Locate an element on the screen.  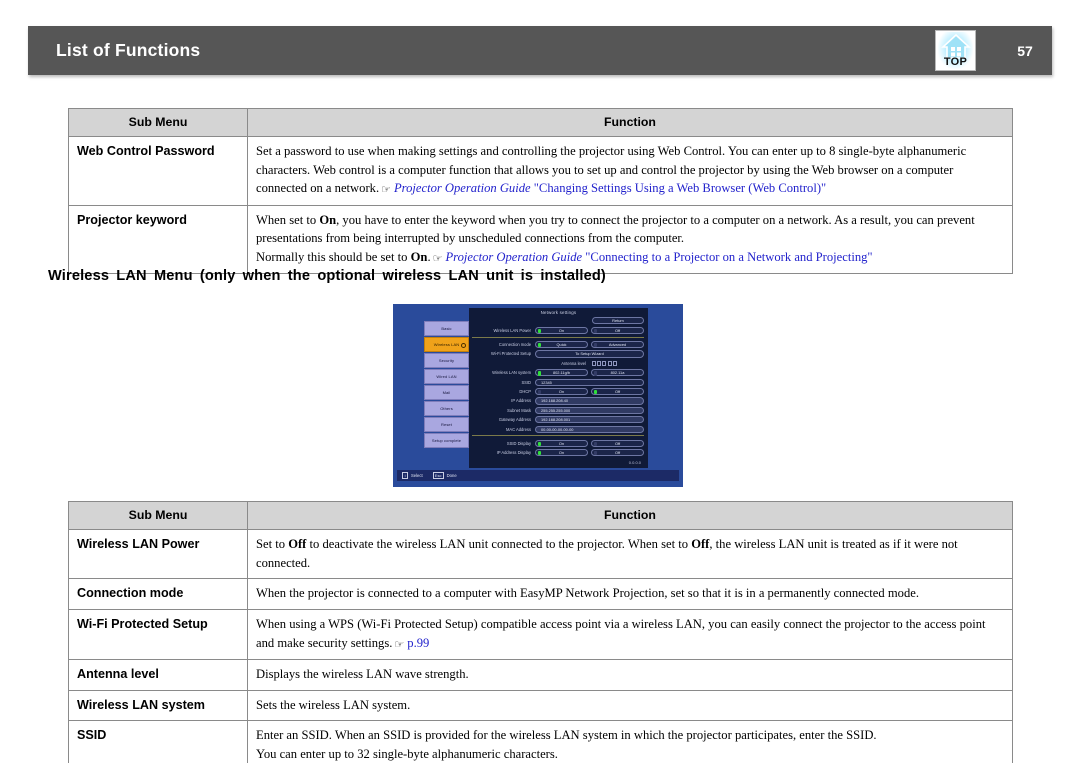
option-advanced: Advanced is located at coordinates (617, 344).